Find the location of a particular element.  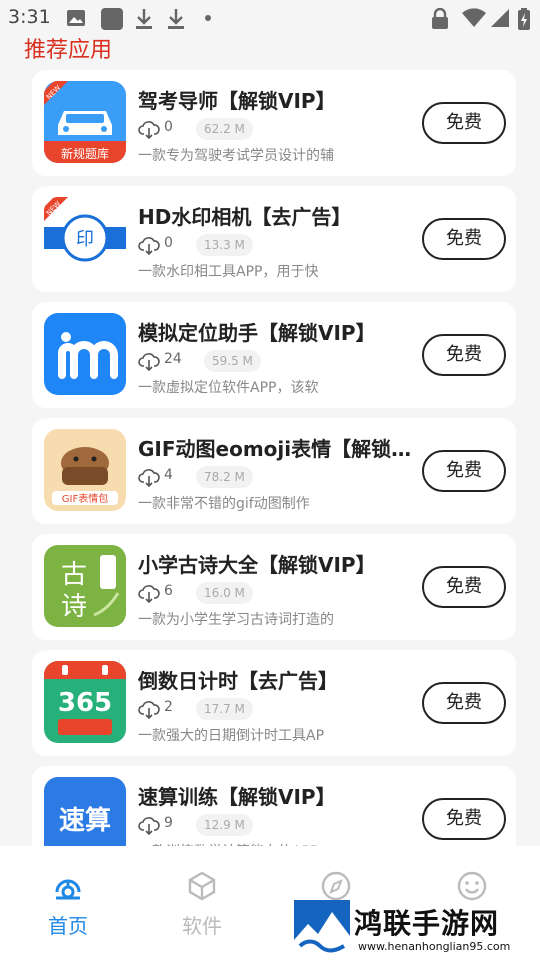

app-name: 倒数日计时【去广告】 is located at coordinates (276, 679).